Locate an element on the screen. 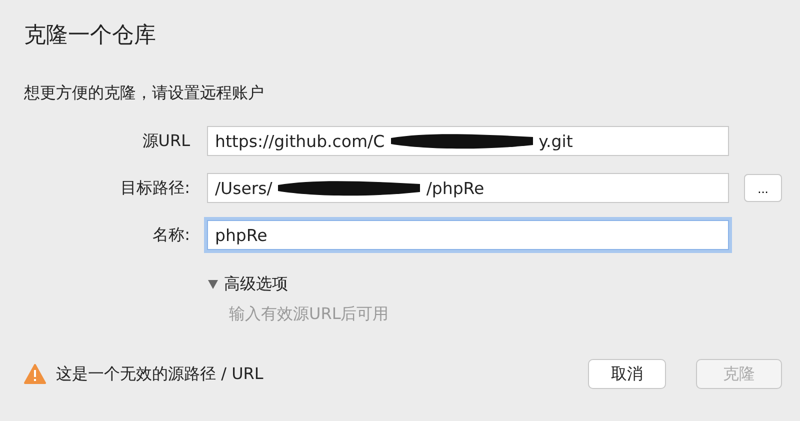 This screenshot has width=800, height=421. field-value: /phpRe is located at coordinates (455, 188).